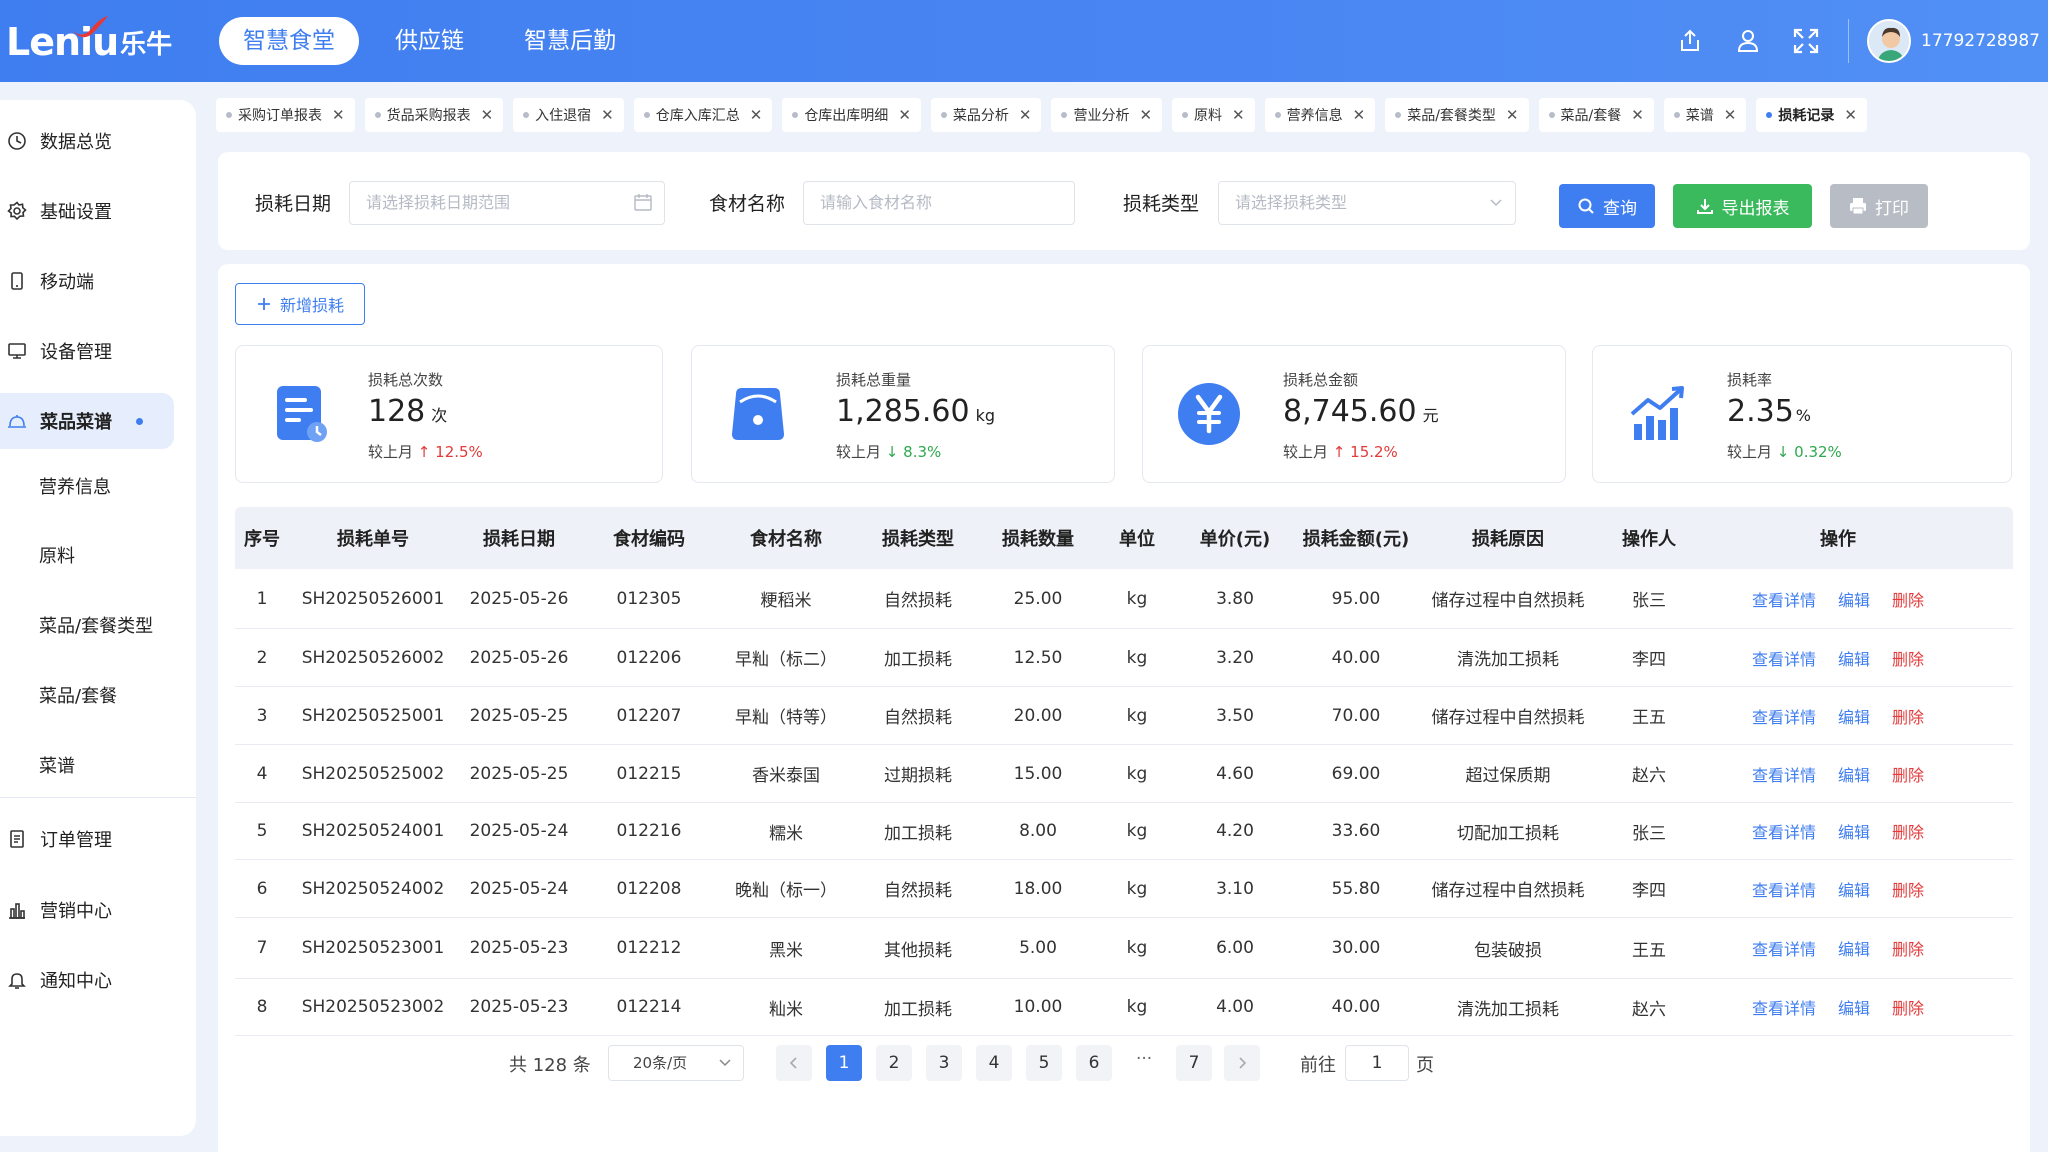  Describe the element at coordinates (1811, 115) in the screenshot. I see `tab-loss-records: 损耗记录 ✕` at that location.